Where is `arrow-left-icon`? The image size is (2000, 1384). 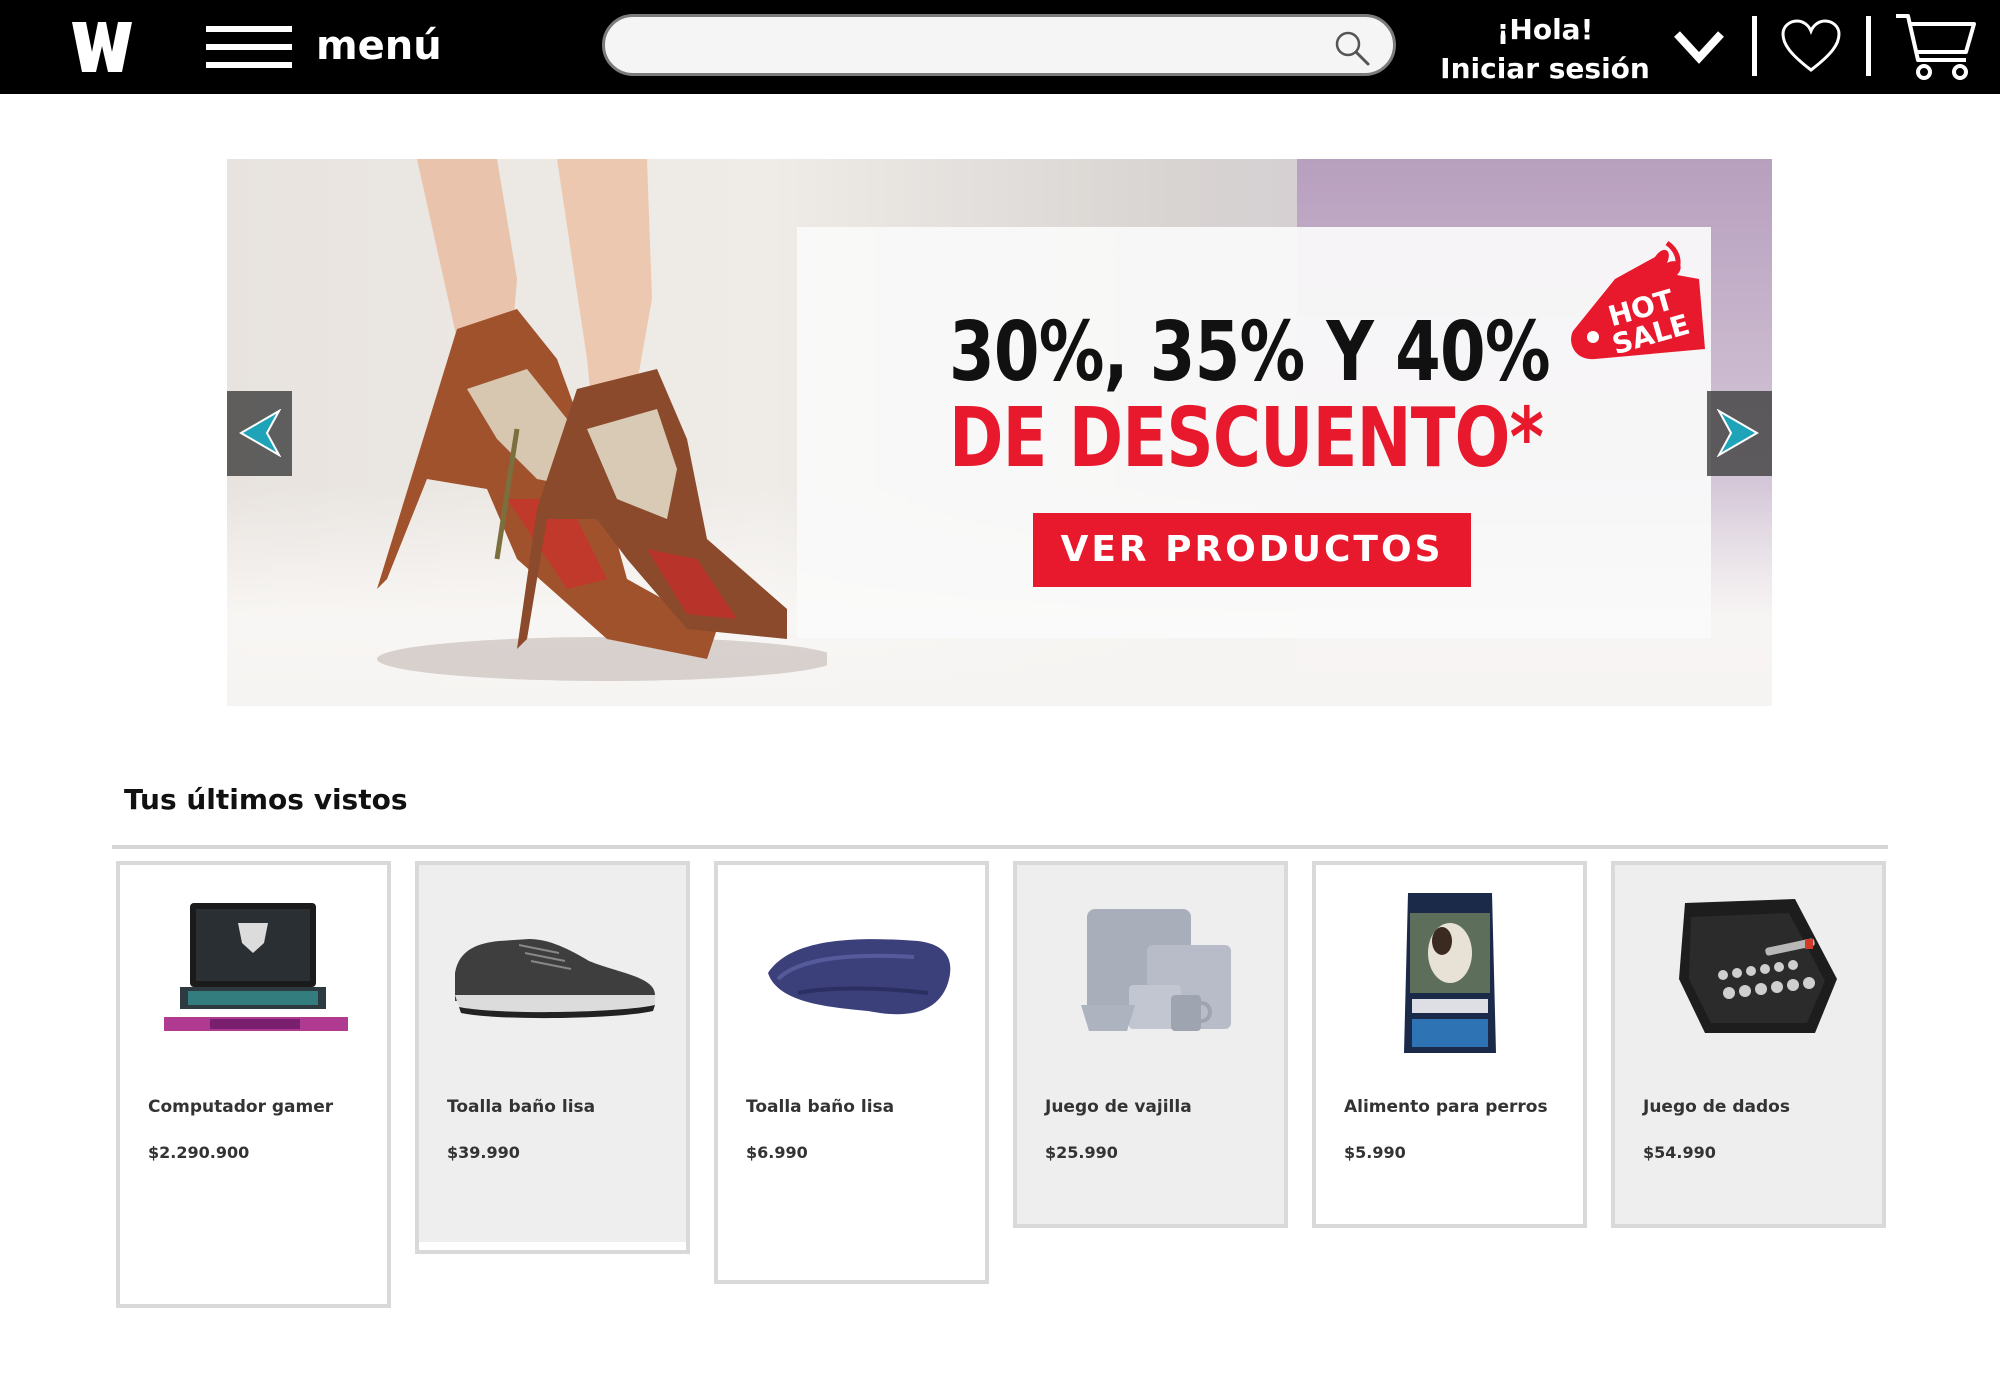 arrow-left-icon is located at coordinates (260, 433).